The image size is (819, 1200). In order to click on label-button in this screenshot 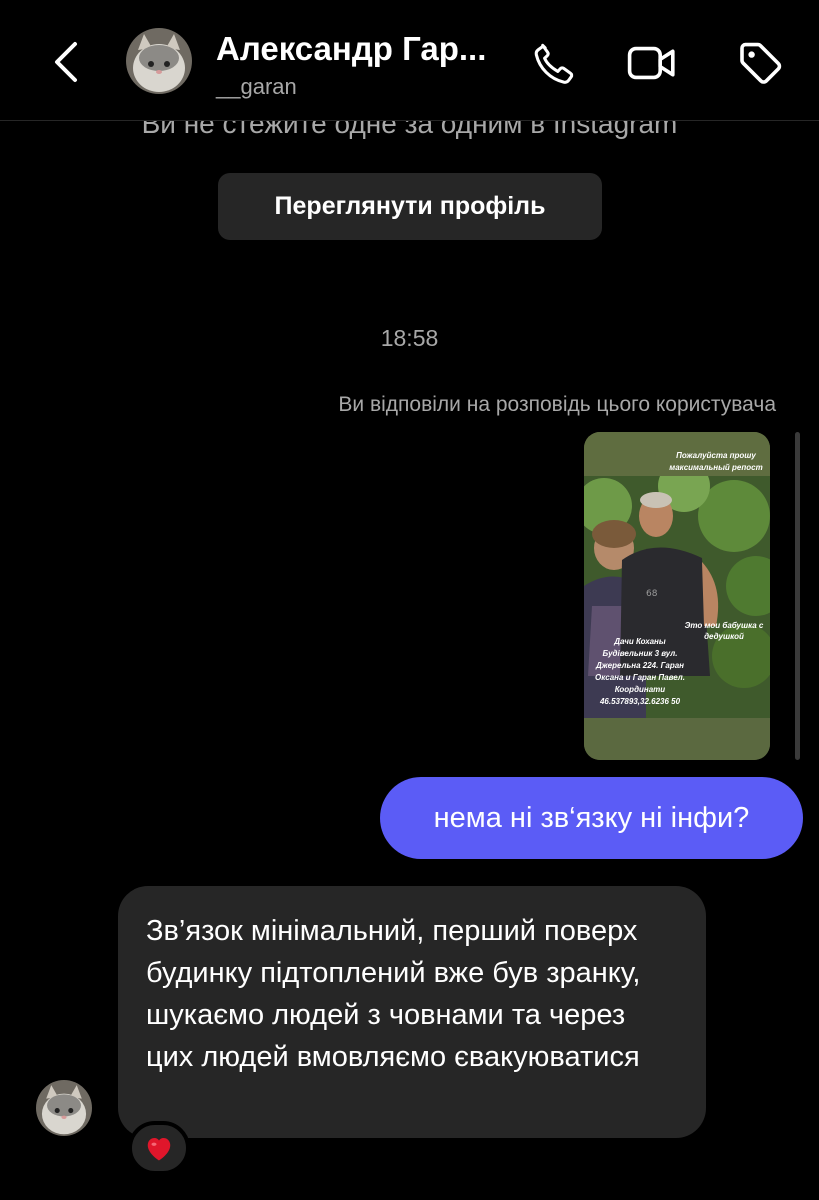, I will do `click(760, 63)`.